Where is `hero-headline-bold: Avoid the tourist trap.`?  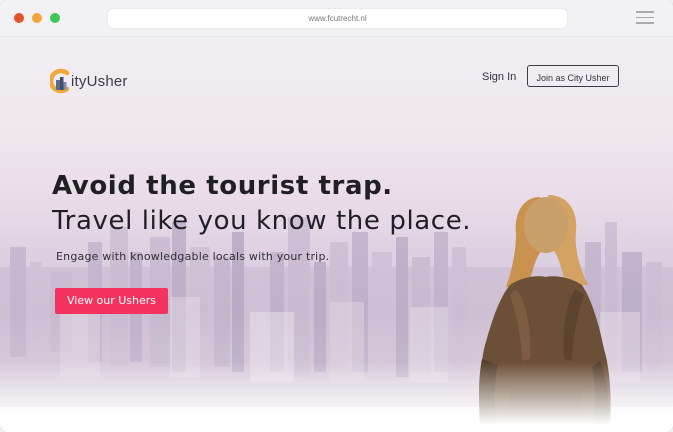 hero-headline-bold: Avoid the tourist trap. is located at coordinates (222, 186).